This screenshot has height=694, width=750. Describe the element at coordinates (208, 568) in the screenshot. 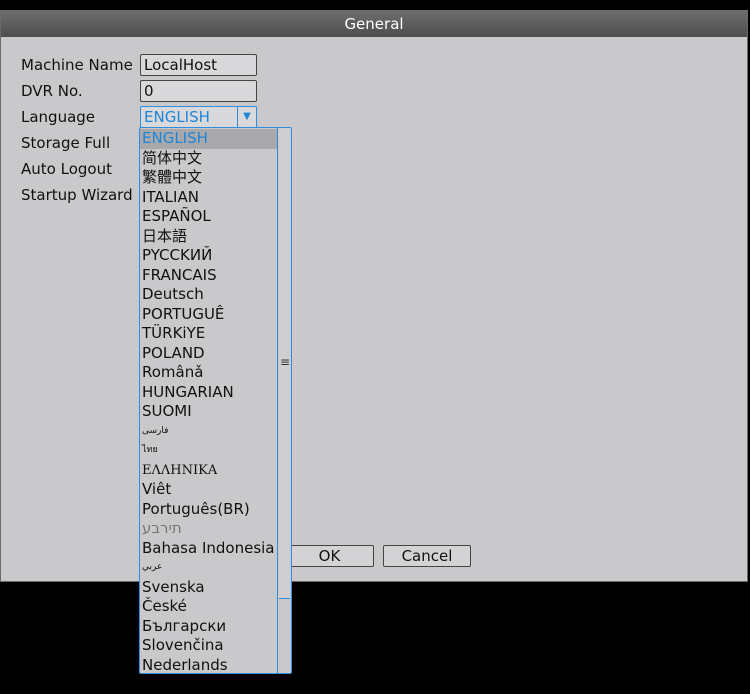

I see `language-option-arabic: عربي` at that location.